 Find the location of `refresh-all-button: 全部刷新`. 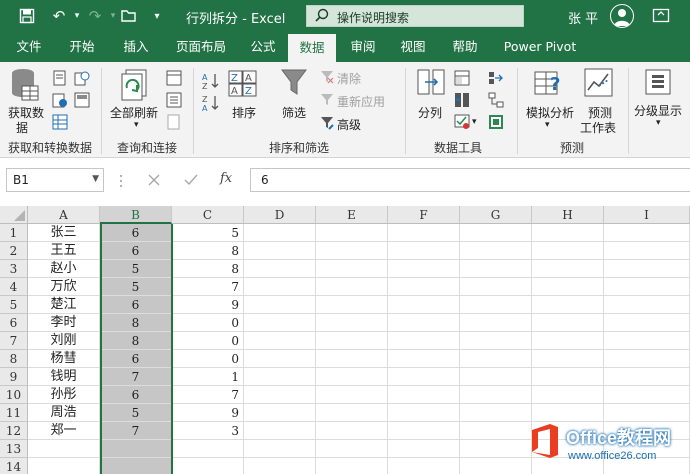

refresh-all-button: 全部刷新 is located at coordinates (134, 112).